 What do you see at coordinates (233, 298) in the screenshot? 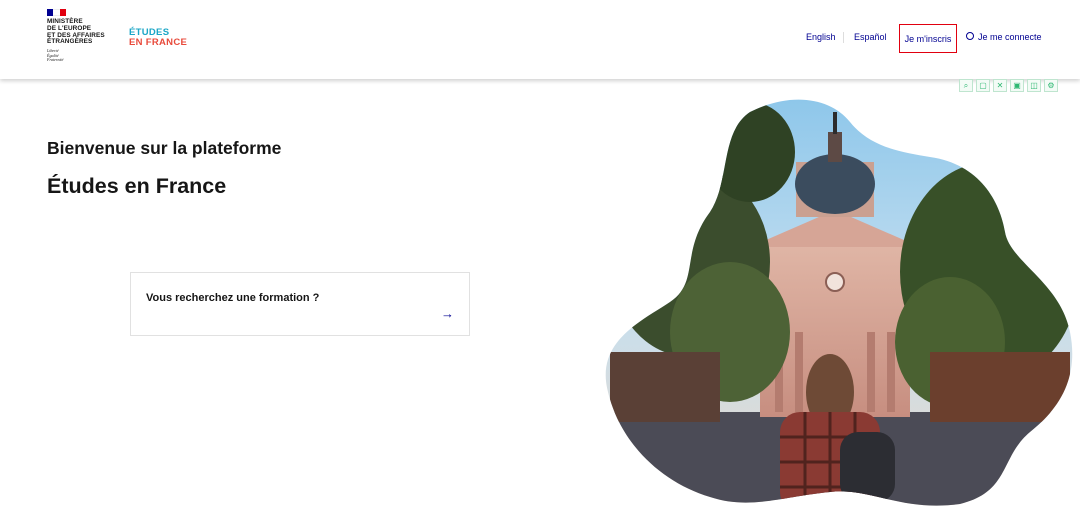
I see `search-formation-label: Vous recherchez une formation ?` at bounding box center [233, 298].